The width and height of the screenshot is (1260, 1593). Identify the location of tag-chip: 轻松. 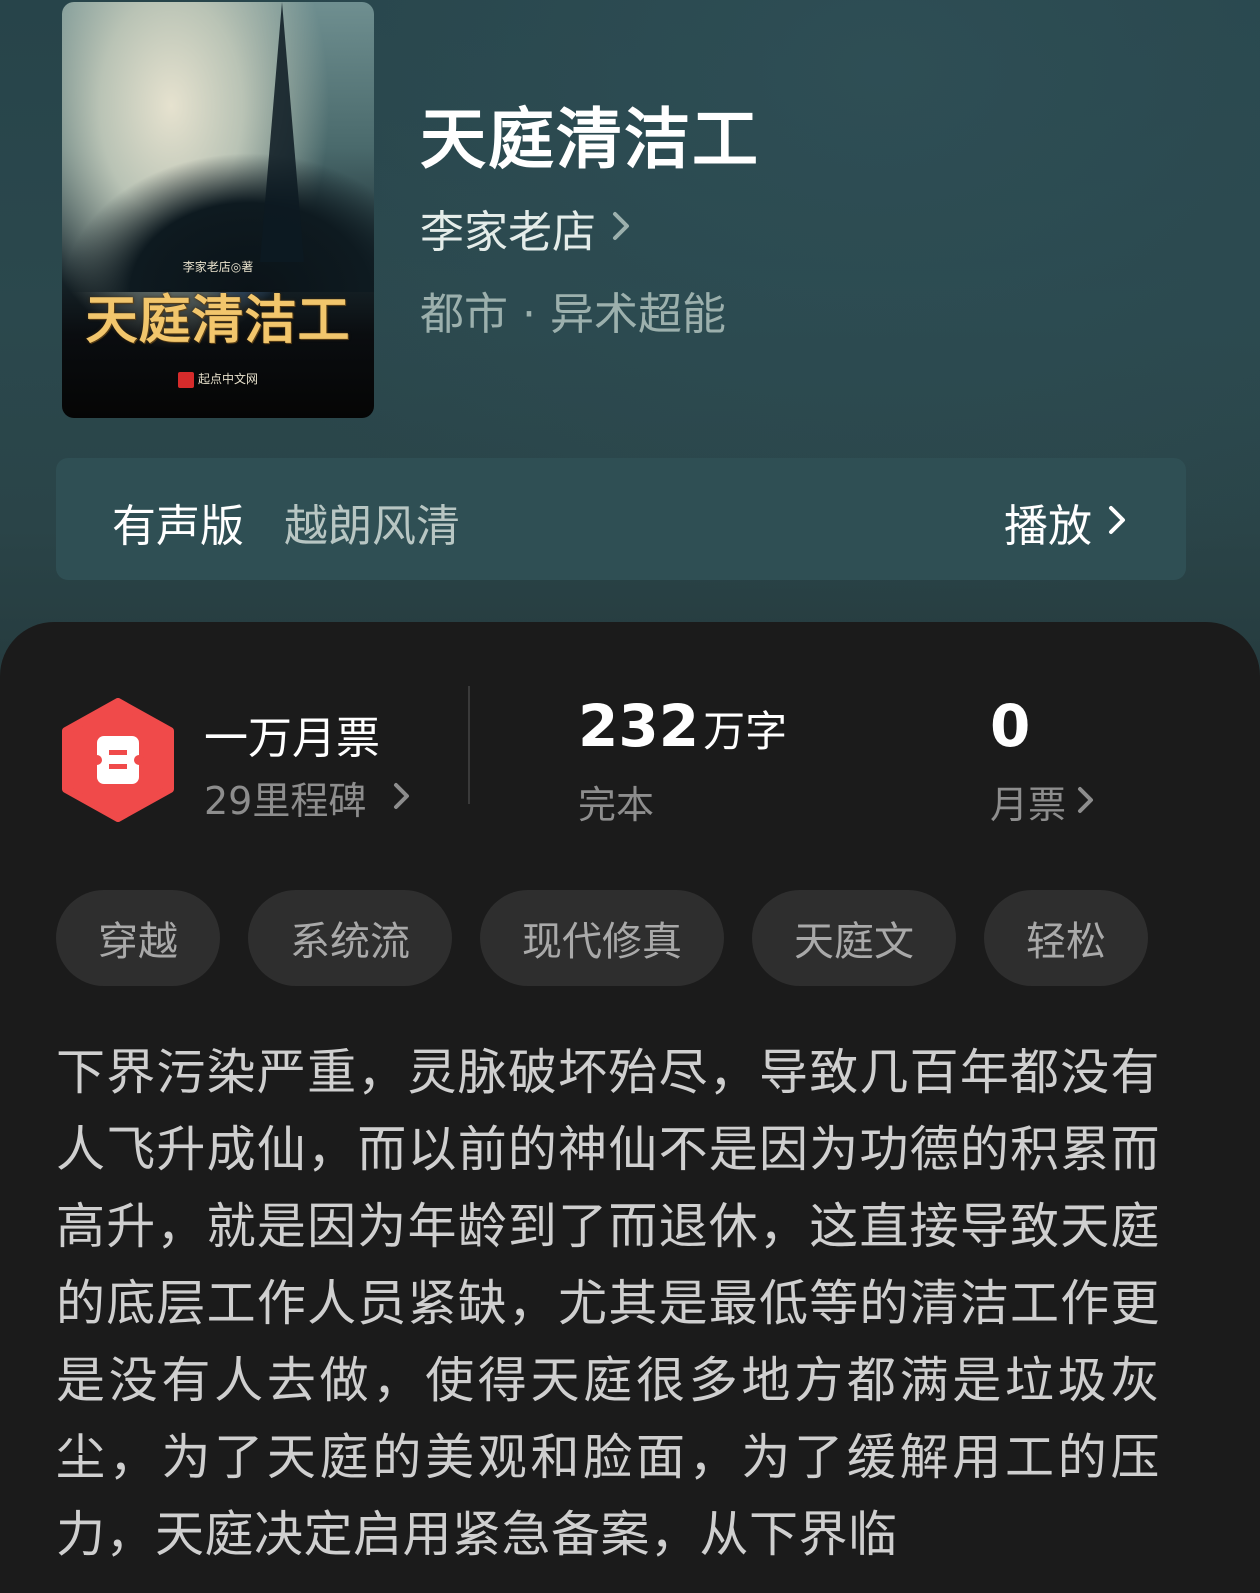
(1066, 938).